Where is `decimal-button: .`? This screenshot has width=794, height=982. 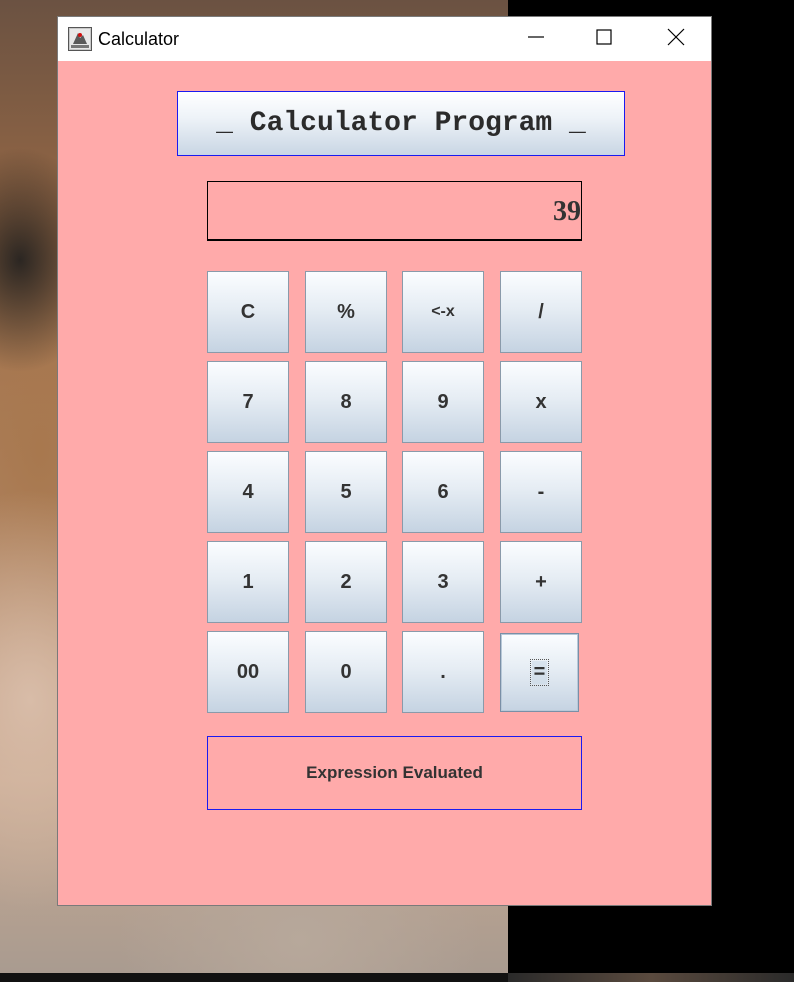
decimal-button: . is located at coordinates (443, 672).